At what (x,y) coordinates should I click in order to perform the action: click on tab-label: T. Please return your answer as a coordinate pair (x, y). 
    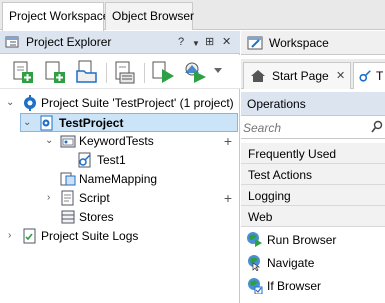
    Looking at the image, I should click on (380, 76).